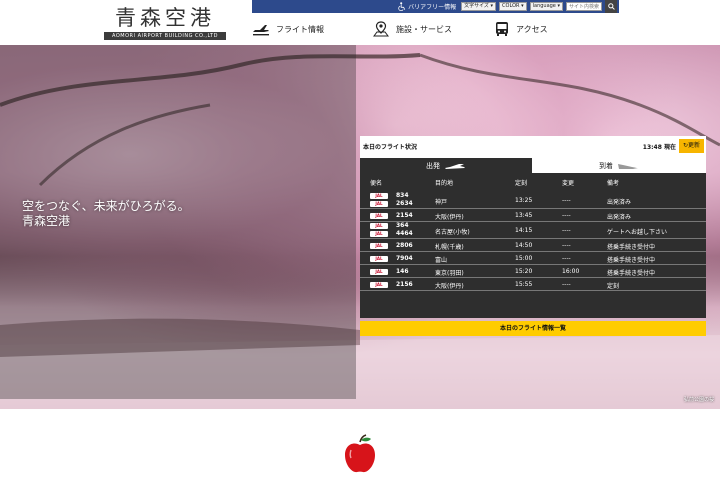  I want to click on flight-number: 2154, so click(404, 215).